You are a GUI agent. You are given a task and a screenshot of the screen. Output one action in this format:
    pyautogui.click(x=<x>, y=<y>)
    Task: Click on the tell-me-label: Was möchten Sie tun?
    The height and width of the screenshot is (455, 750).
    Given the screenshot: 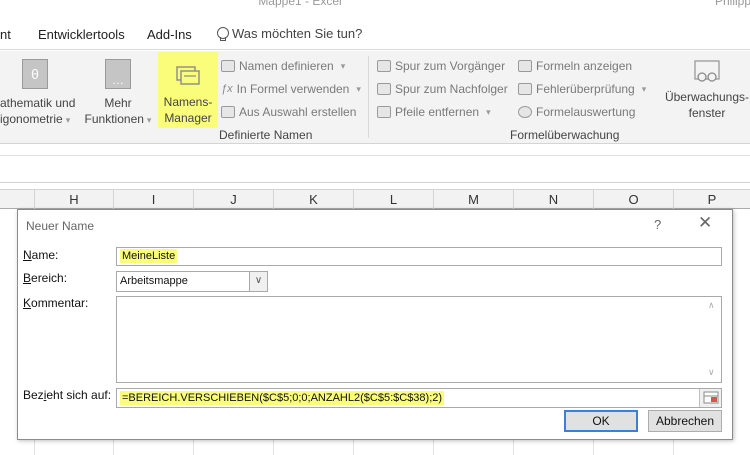 What is the action you would take?
    pyautogui.click(x=297, y=33)
    